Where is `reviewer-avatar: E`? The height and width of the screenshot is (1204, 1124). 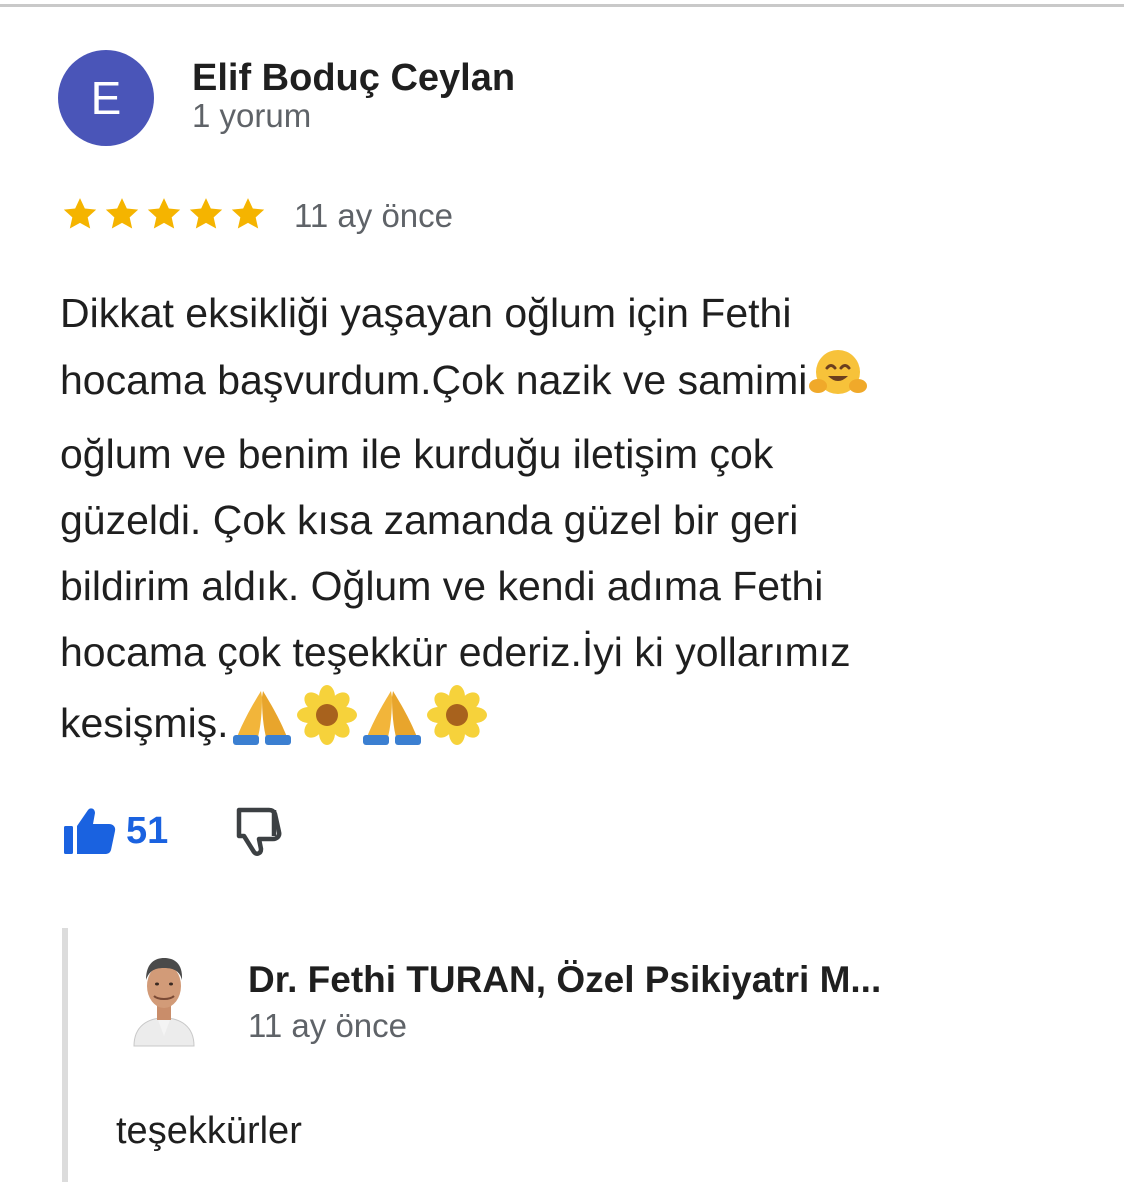 reviewer-avatar: E is located at coordinates (106, 98).